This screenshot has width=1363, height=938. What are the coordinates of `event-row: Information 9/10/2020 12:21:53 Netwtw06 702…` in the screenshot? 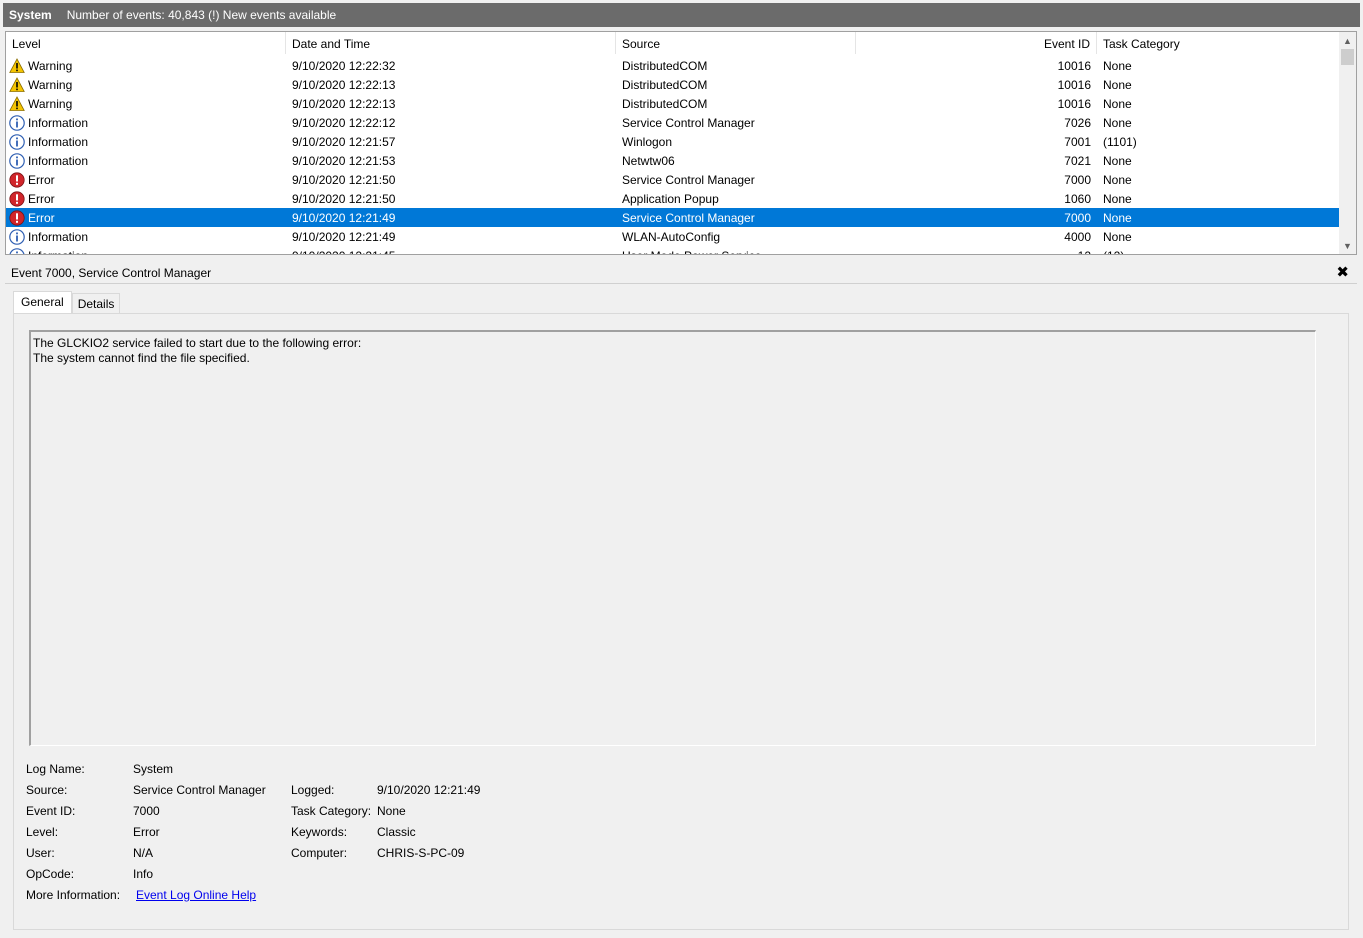 It's located at (673, 160).